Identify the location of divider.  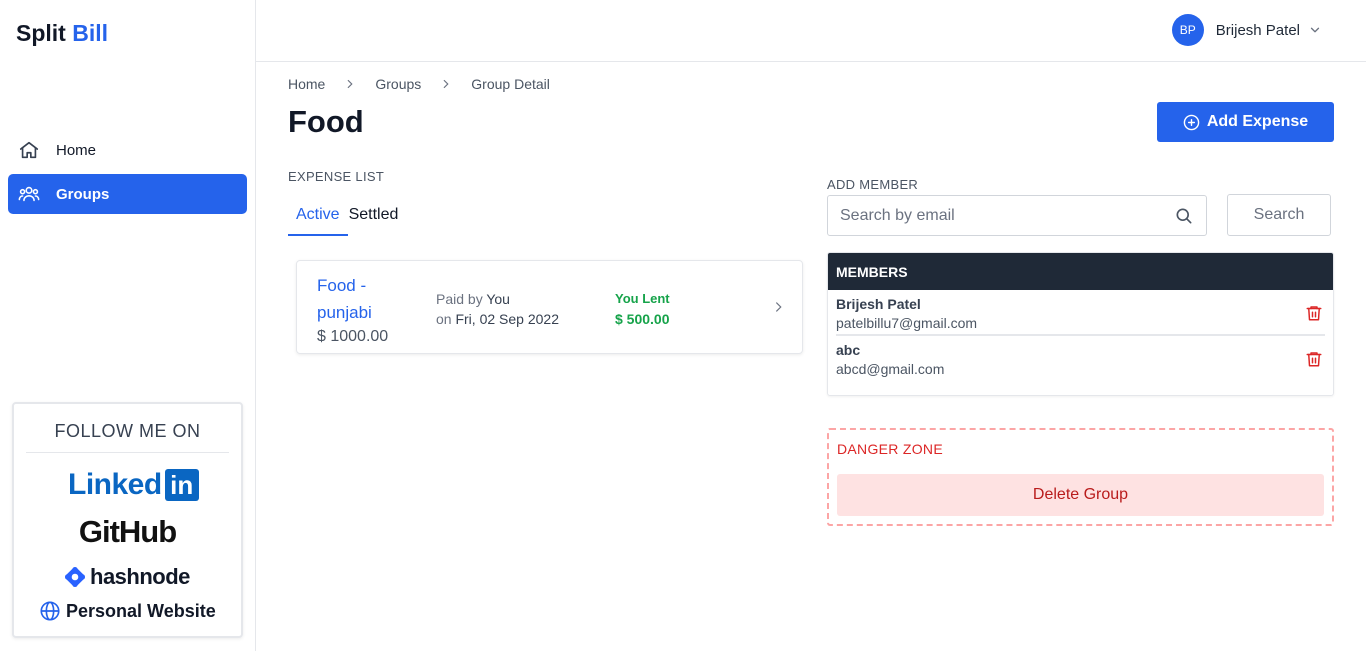
(127, 452).